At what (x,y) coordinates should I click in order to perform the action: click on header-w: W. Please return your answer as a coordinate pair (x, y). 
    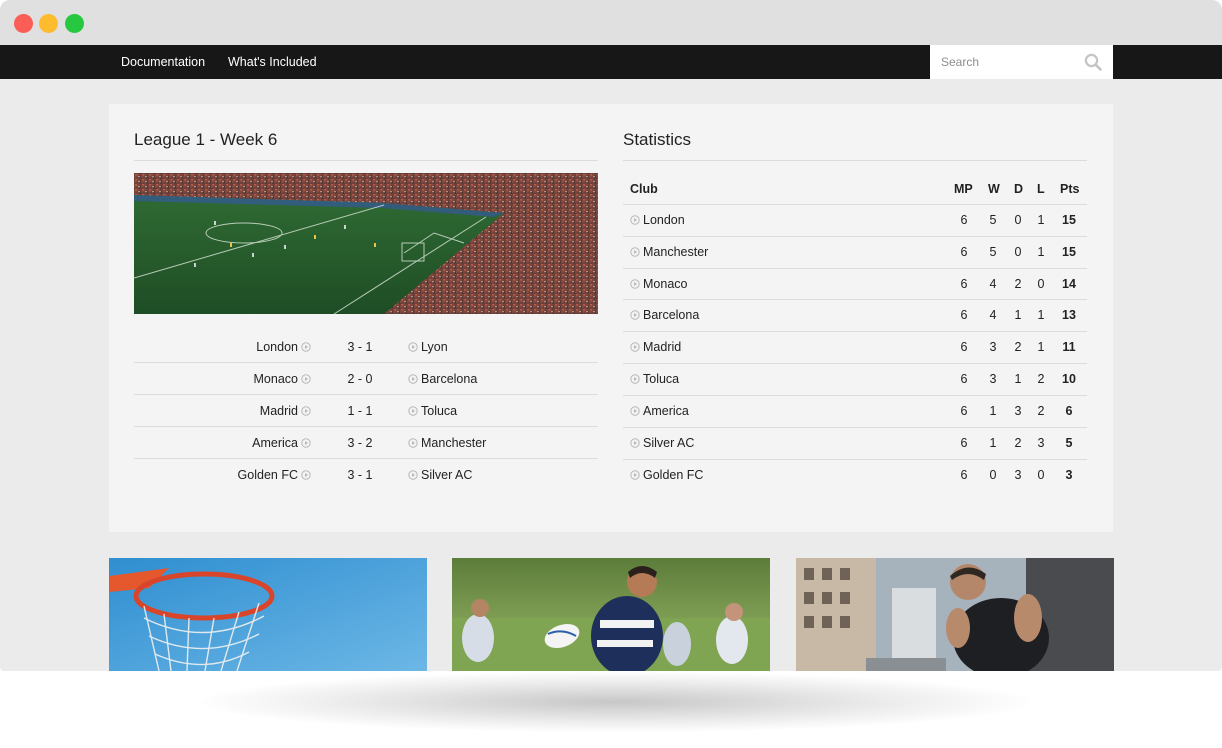
    Looking at the image, I should click on (994, 189).